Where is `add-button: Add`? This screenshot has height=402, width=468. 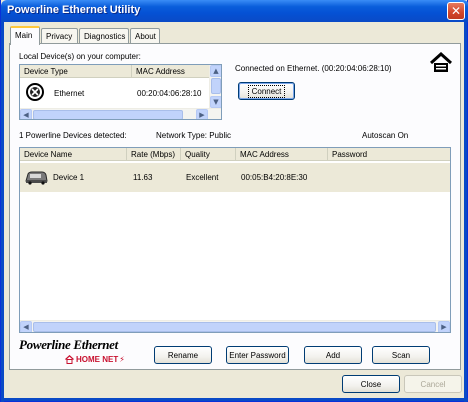
add-button: Add is located at coordinates (333, 355).